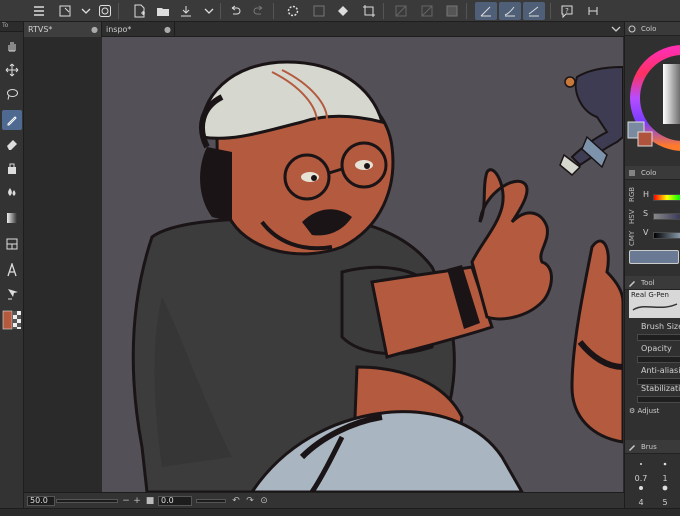  I want to click on quick-access-icon, so click(105, 11).